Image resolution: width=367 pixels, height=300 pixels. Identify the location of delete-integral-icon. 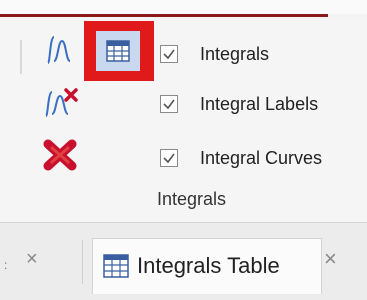
(60, 103).